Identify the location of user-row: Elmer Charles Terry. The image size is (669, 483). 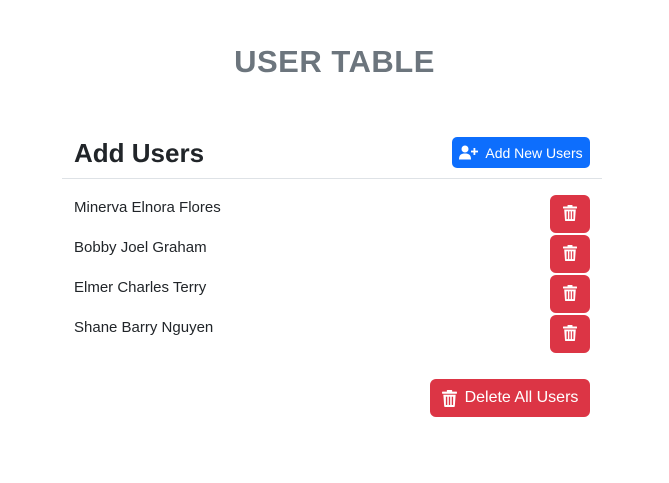
(332, 295).